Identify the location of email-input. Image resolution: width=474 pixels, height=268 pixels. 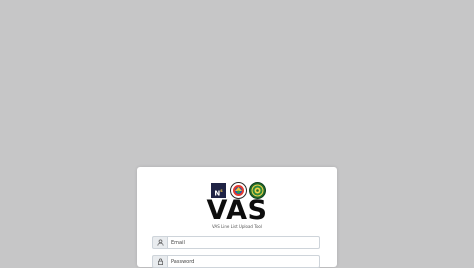
(243, 242).